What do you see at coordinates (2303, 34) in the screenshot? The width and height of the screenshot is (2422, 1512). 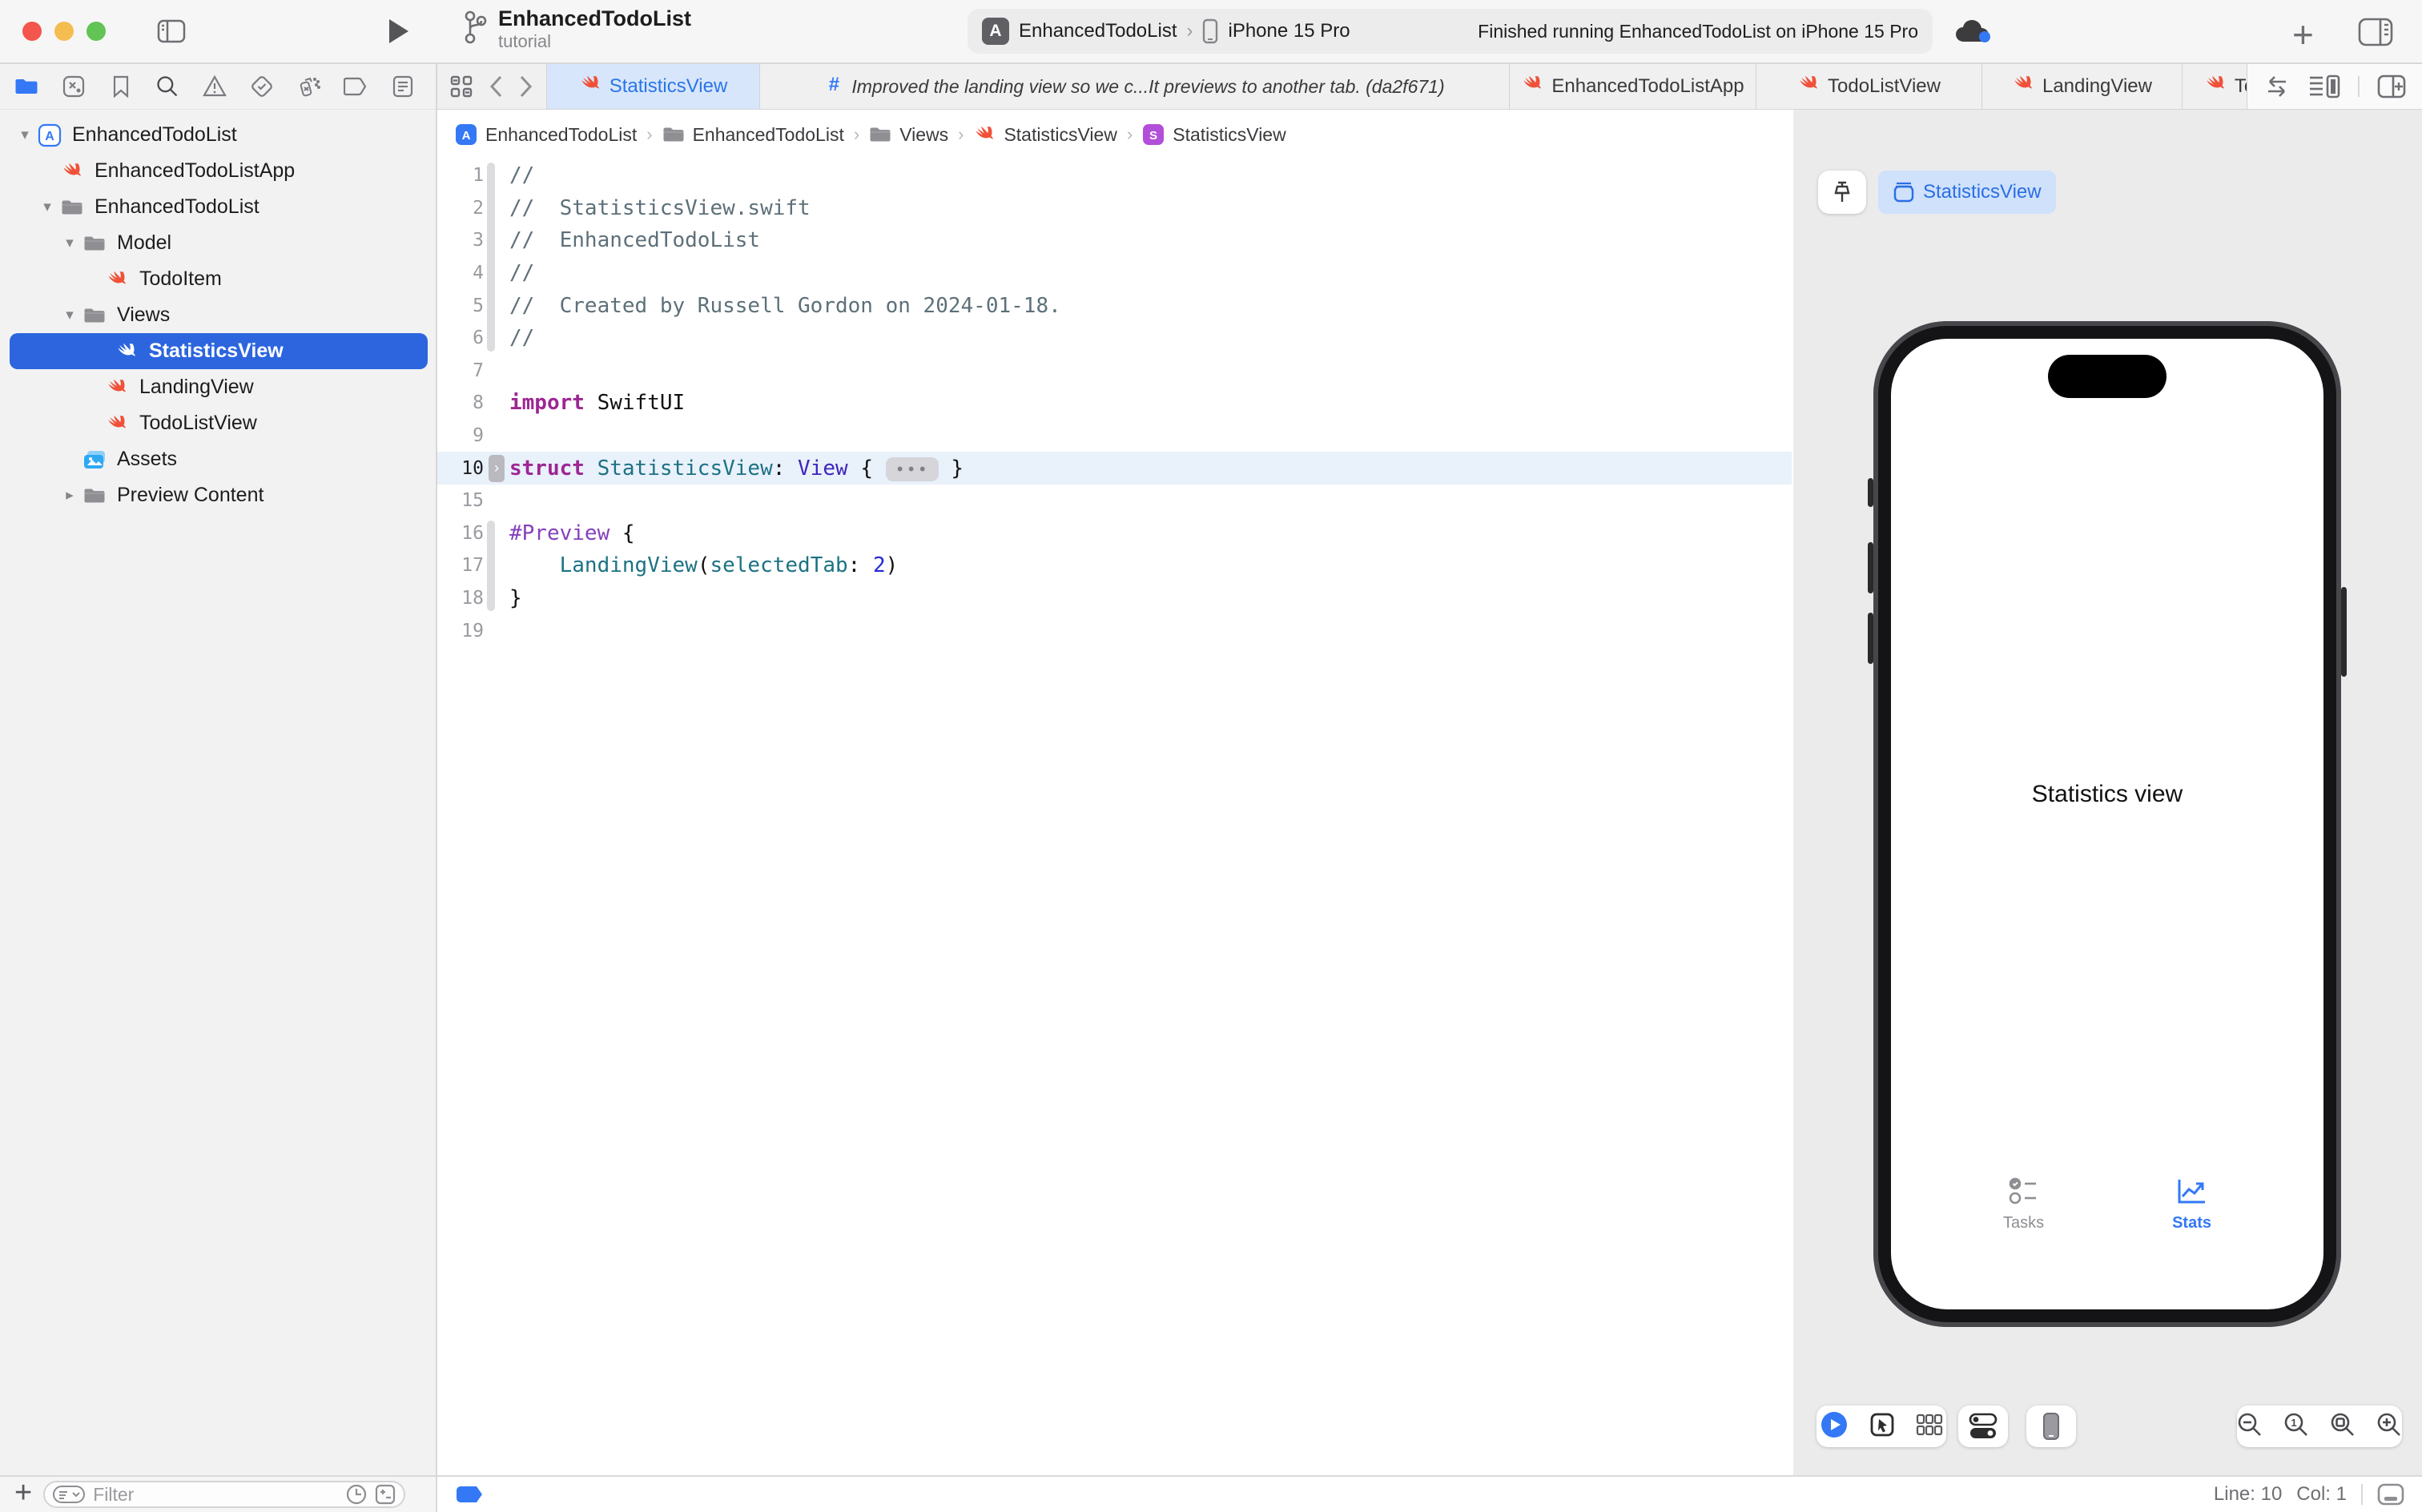 I see `add-tab-button: +` at bounding box center [2303, 34].